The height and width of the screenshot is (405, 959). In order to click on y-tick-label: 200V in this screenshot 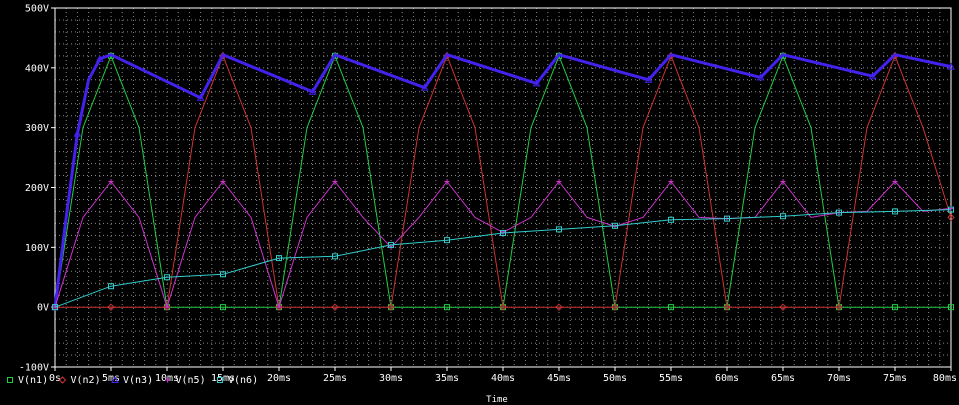, I will do `click(37, 188)`.